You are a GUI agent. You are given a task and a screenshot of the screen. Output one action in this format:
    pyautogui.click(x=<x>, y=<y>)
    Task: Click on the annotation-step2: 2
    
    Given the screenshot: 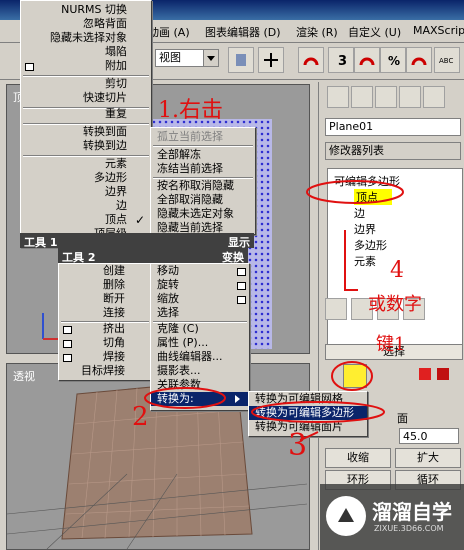 What is the action you would take?
    pyautogui.click(x=140, y=417)
    